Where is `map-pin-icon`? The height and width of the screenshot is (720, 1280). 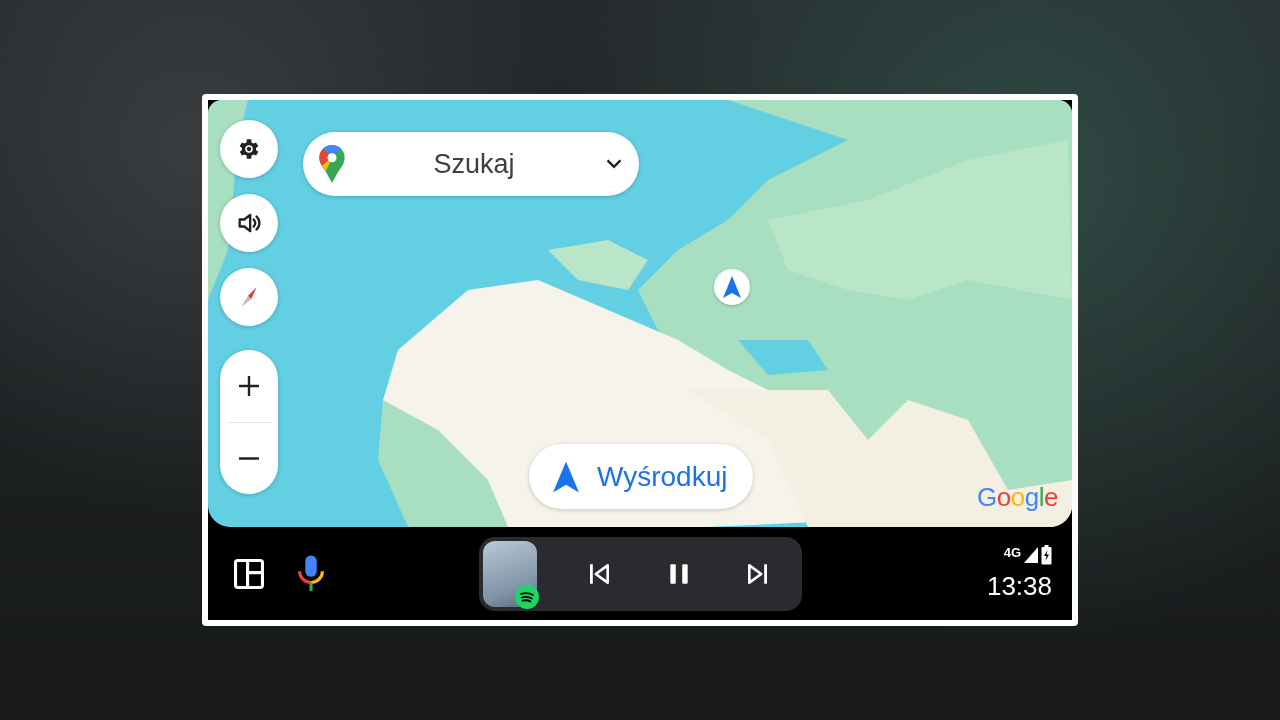 map-pin-icon is located at coordinates (332, 164).